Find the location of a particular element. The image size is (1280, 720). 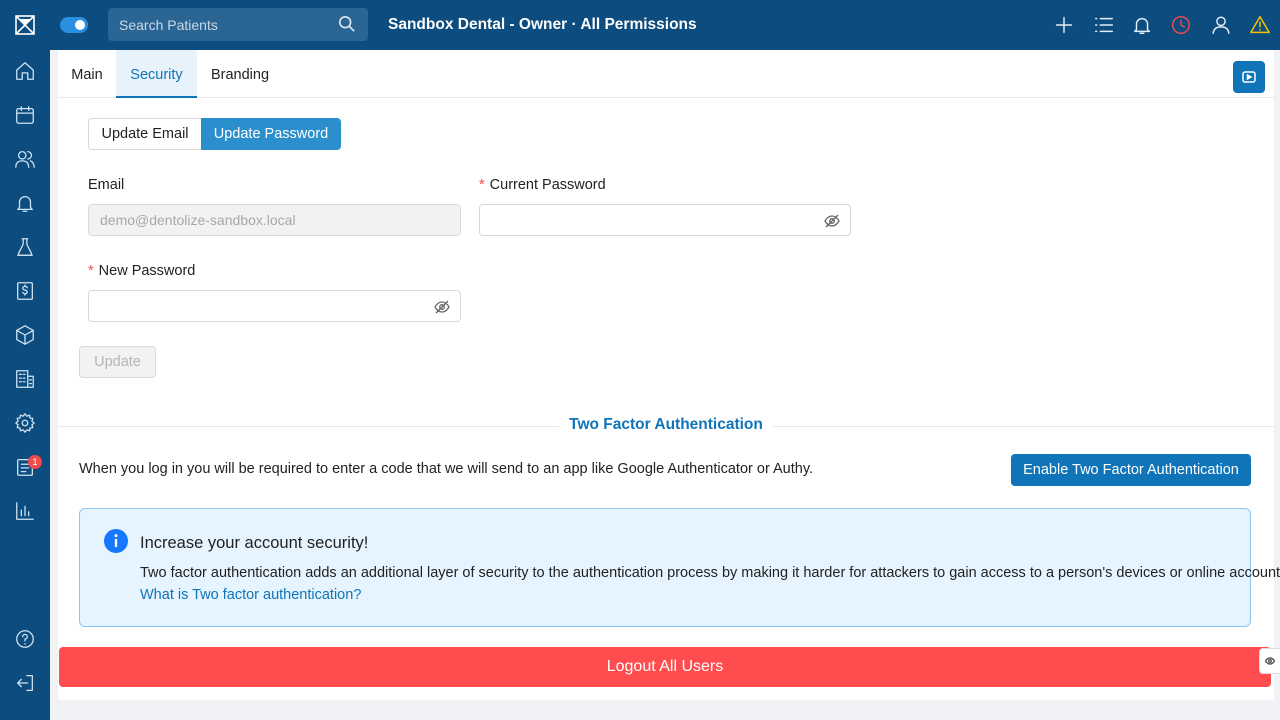

toggle-knob is located at coordinates (80, 25).